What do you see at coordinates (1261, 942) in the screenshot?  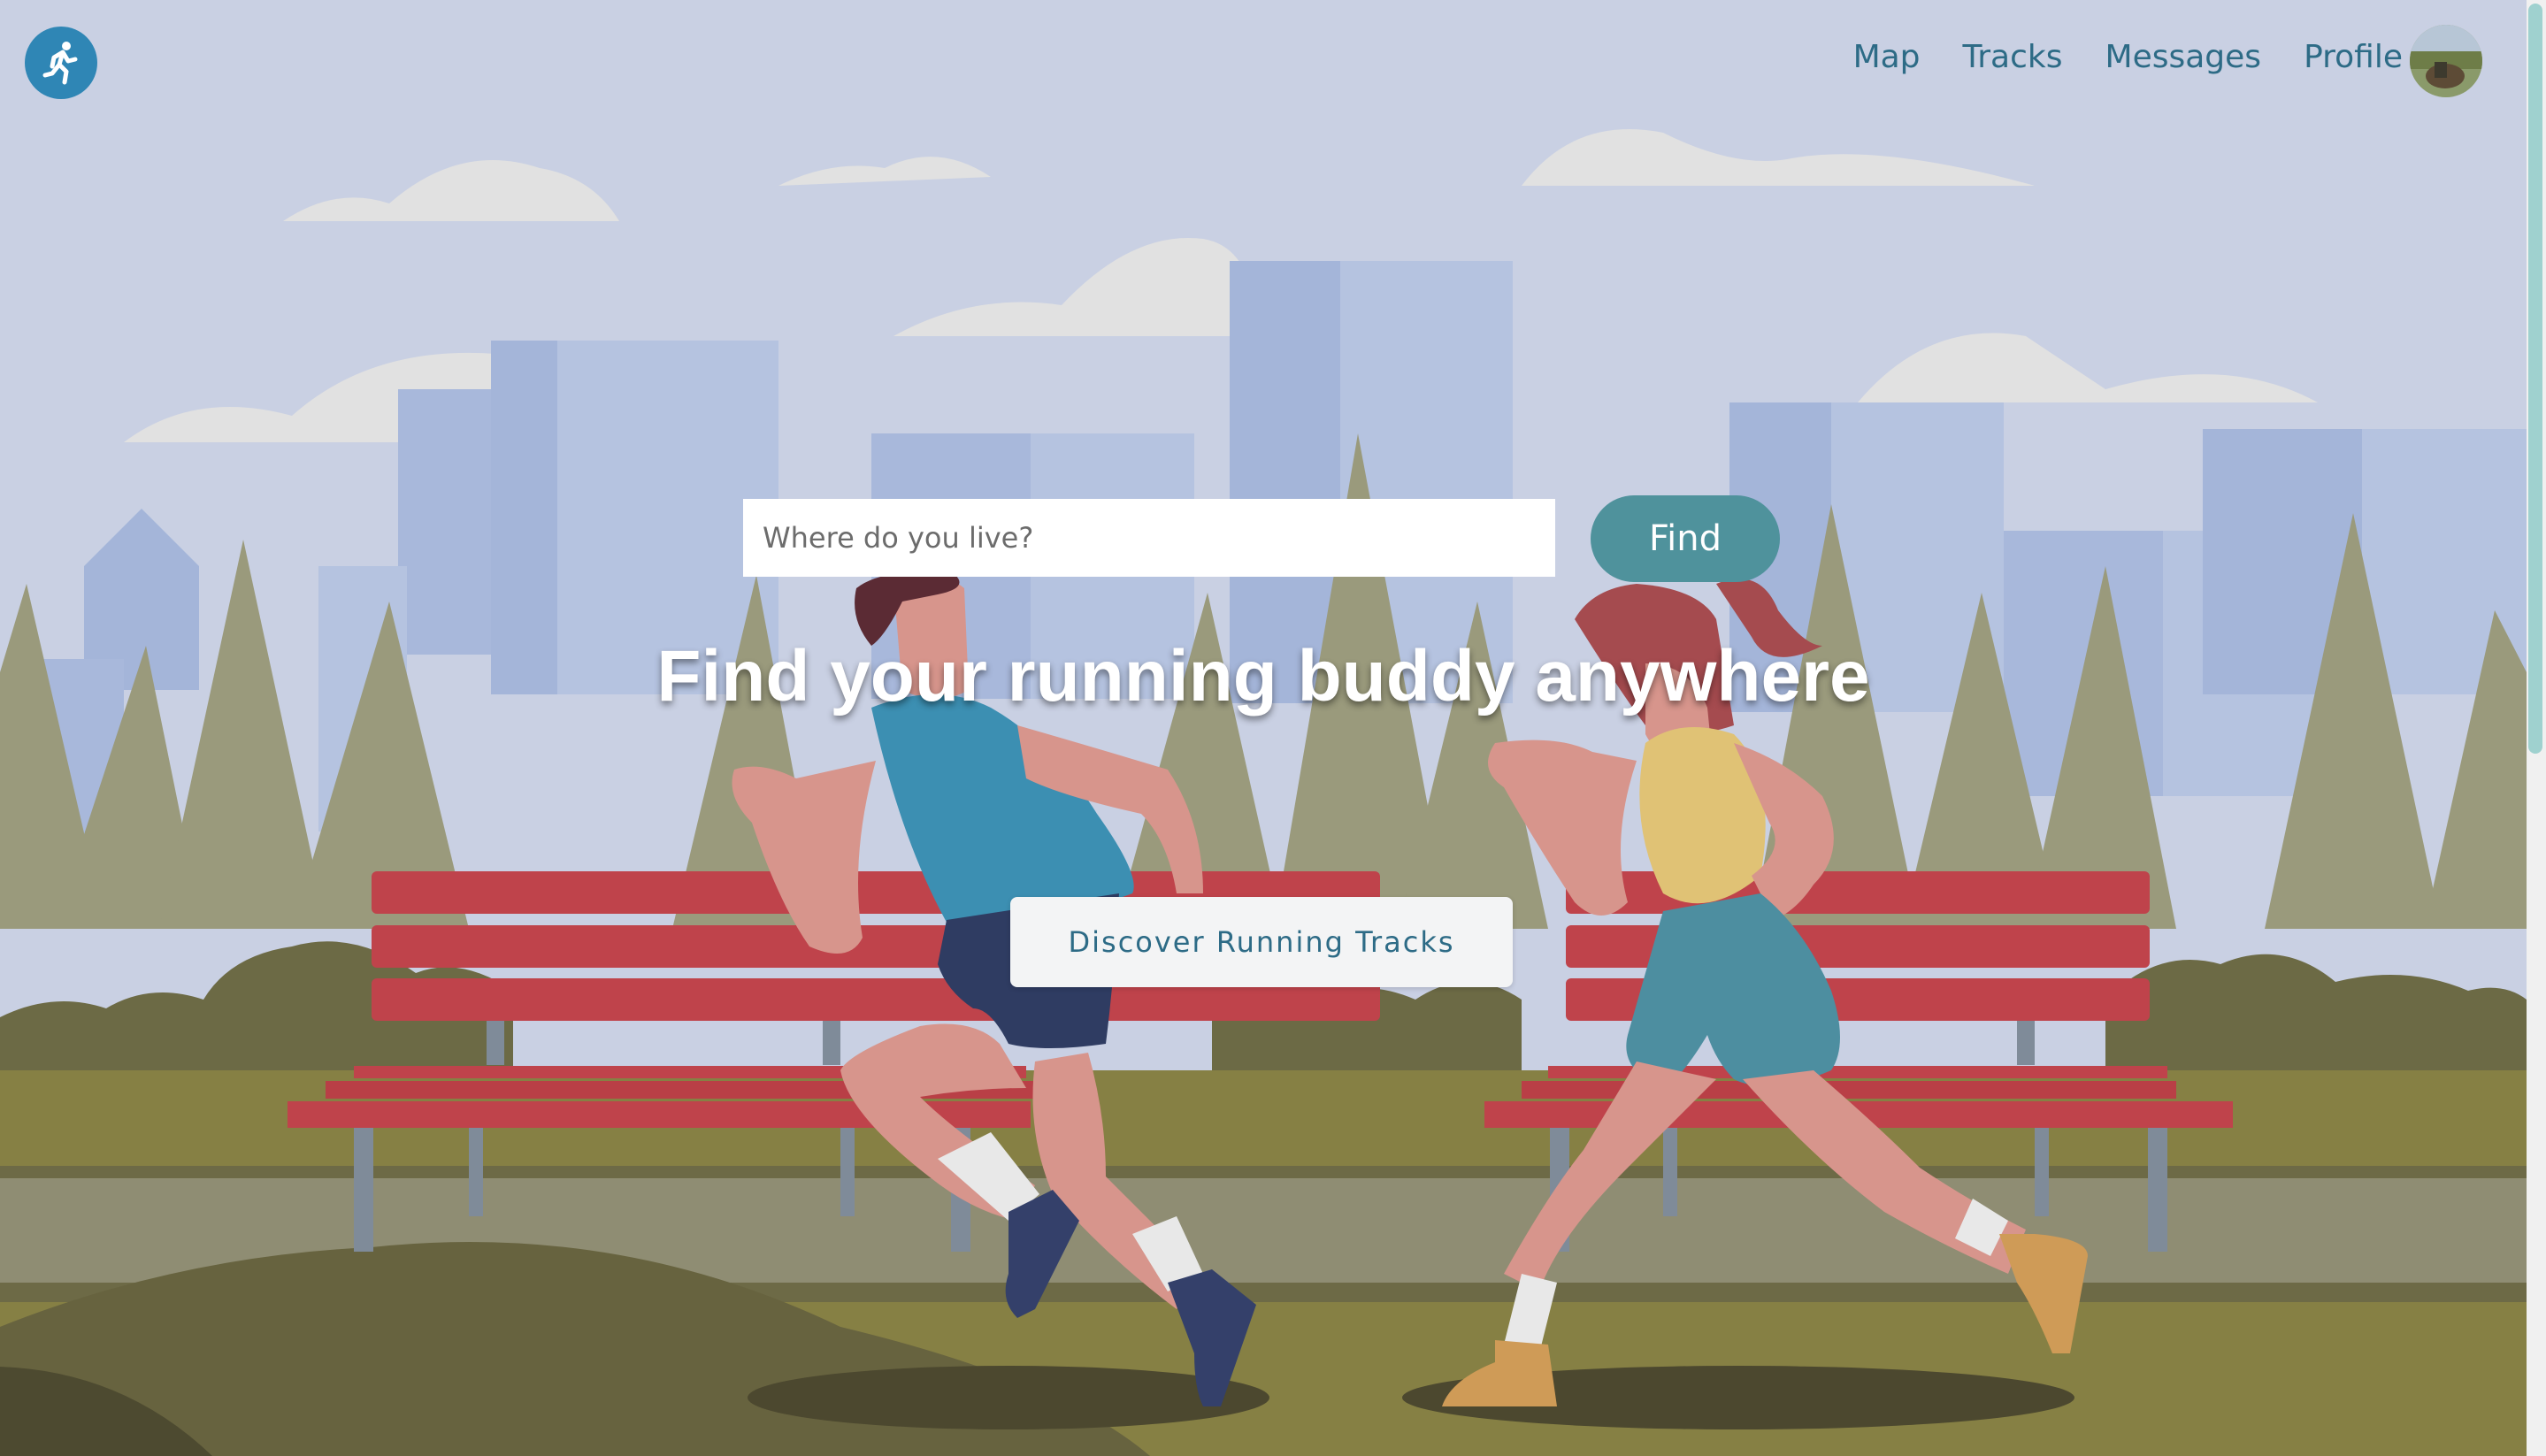 I see `discover-tracks-button: Discover Running Tracks` at bounding box center [1261, 942].